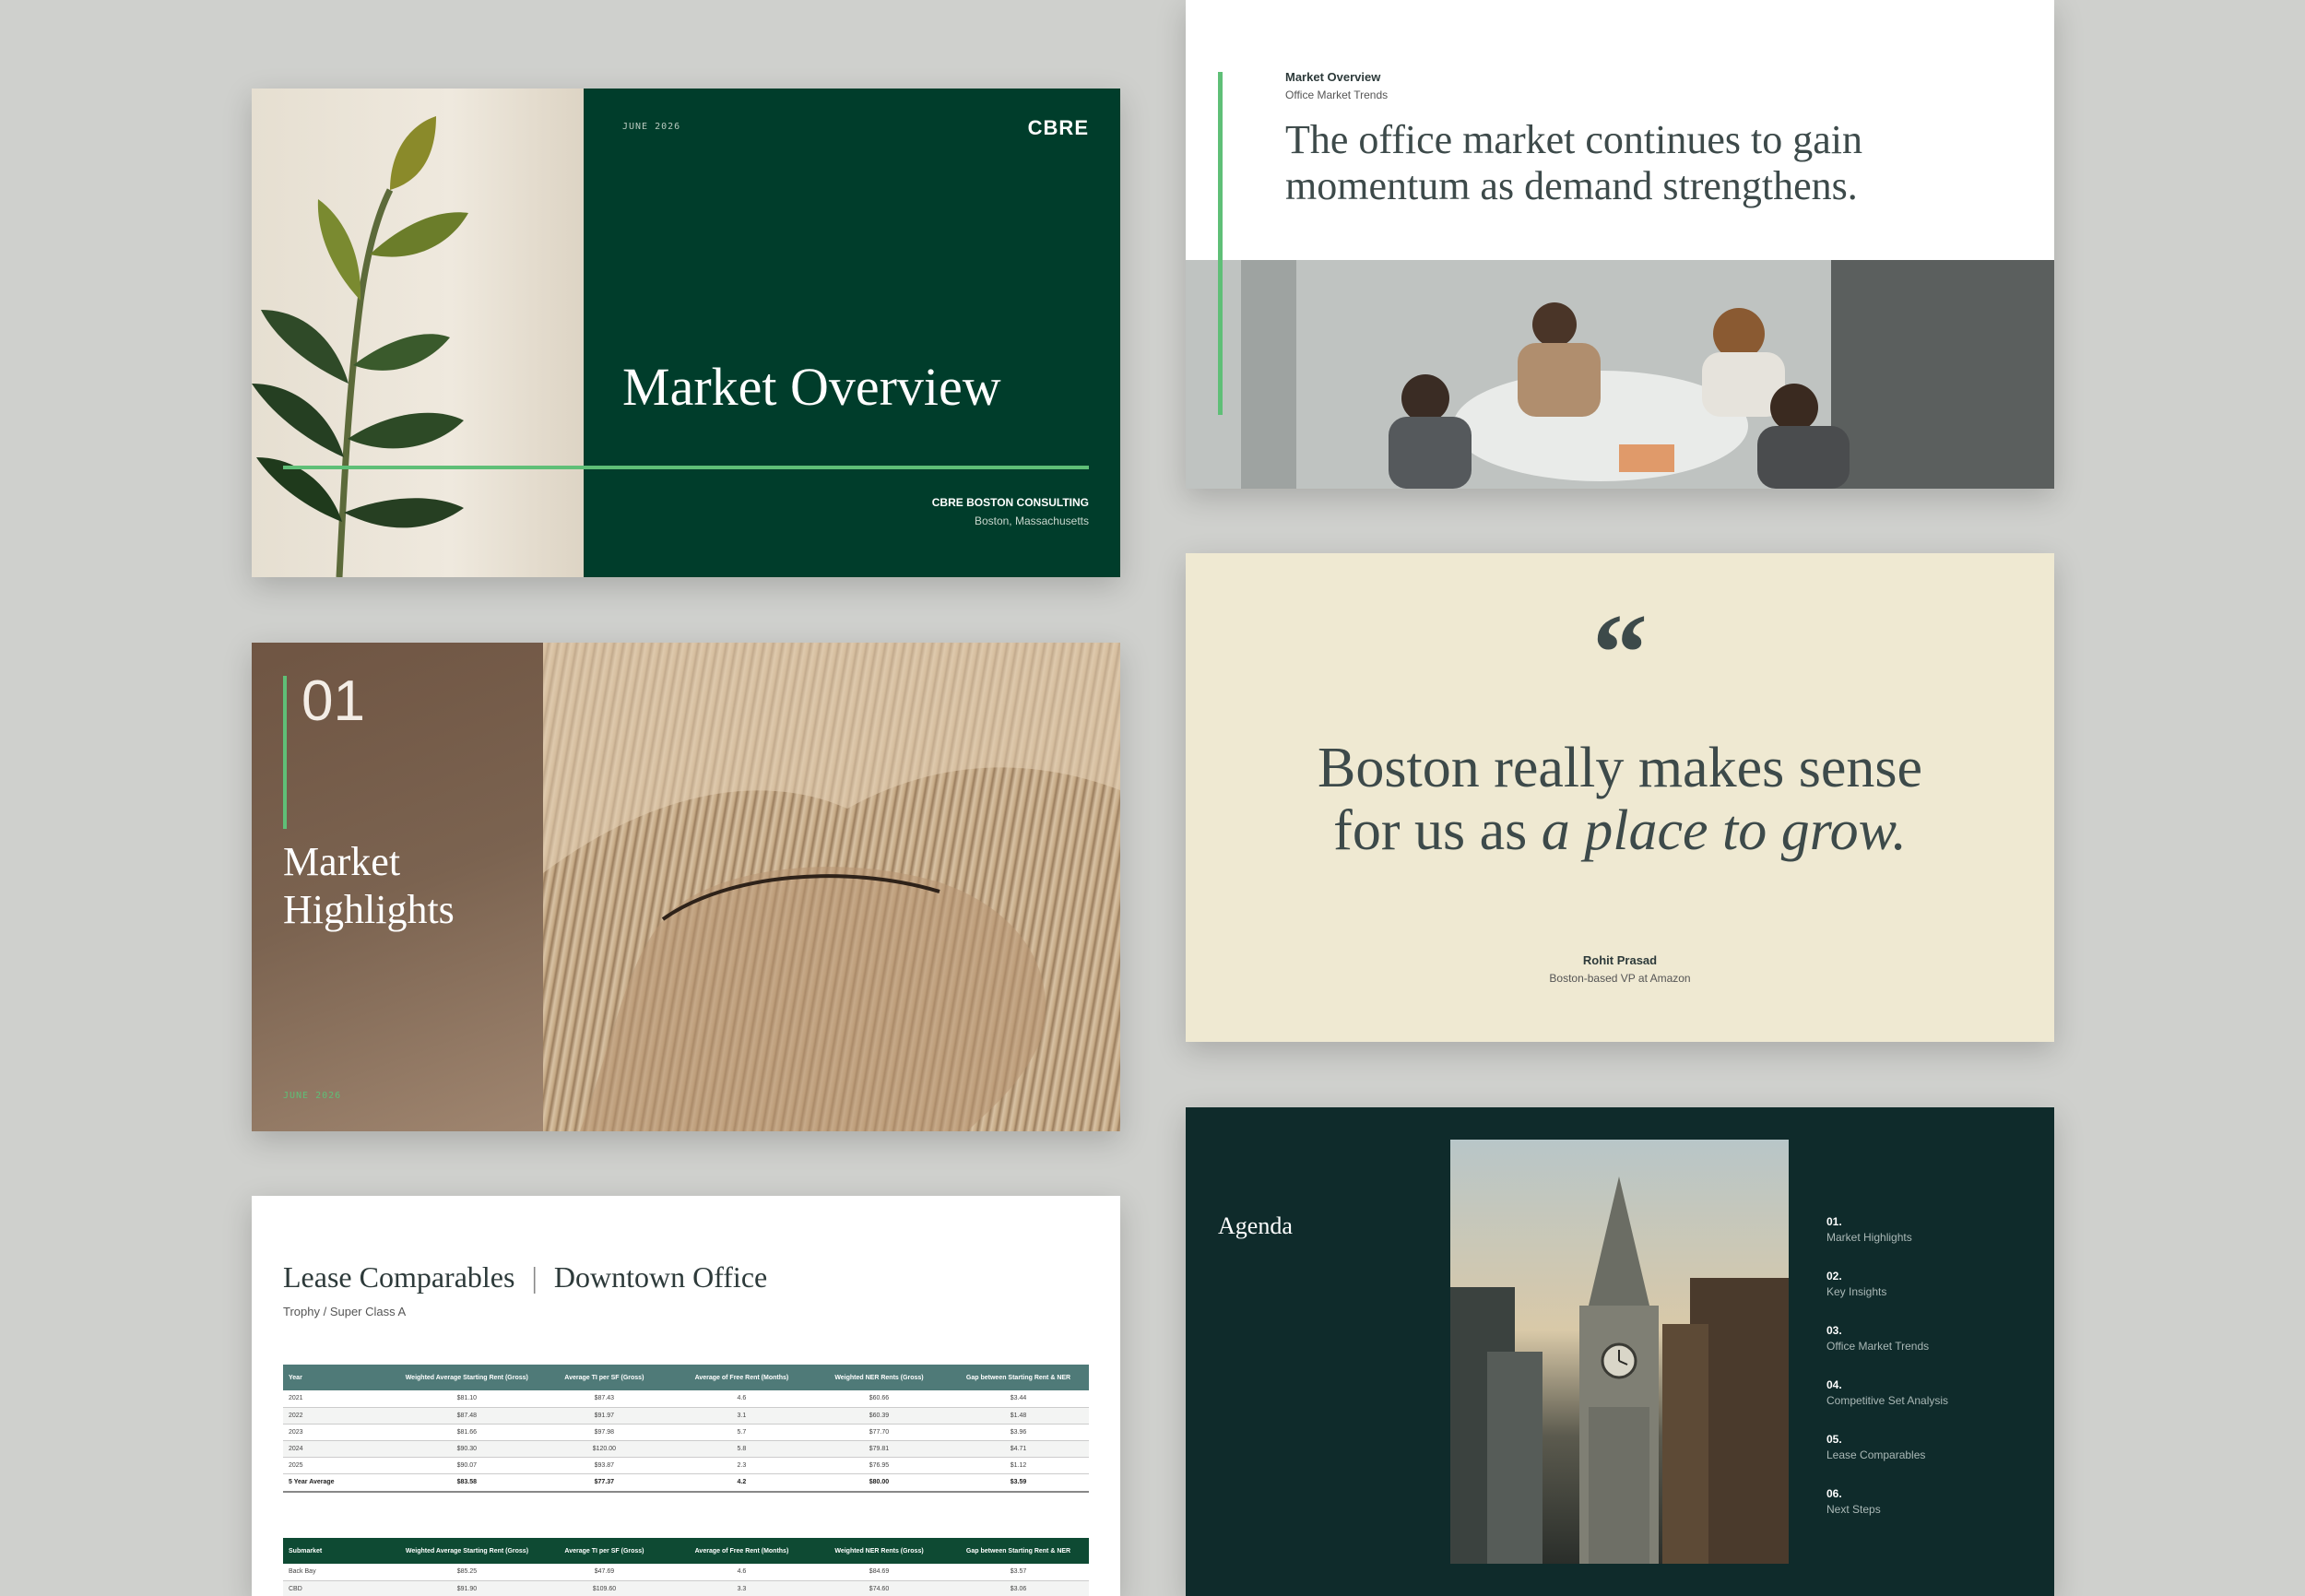 This screenshot has width=2305, height=1596. What do you see at coordinates (296, 1398) in the screenshot?
I see `table-cell: 2021` at bounding box center [296, 1398].